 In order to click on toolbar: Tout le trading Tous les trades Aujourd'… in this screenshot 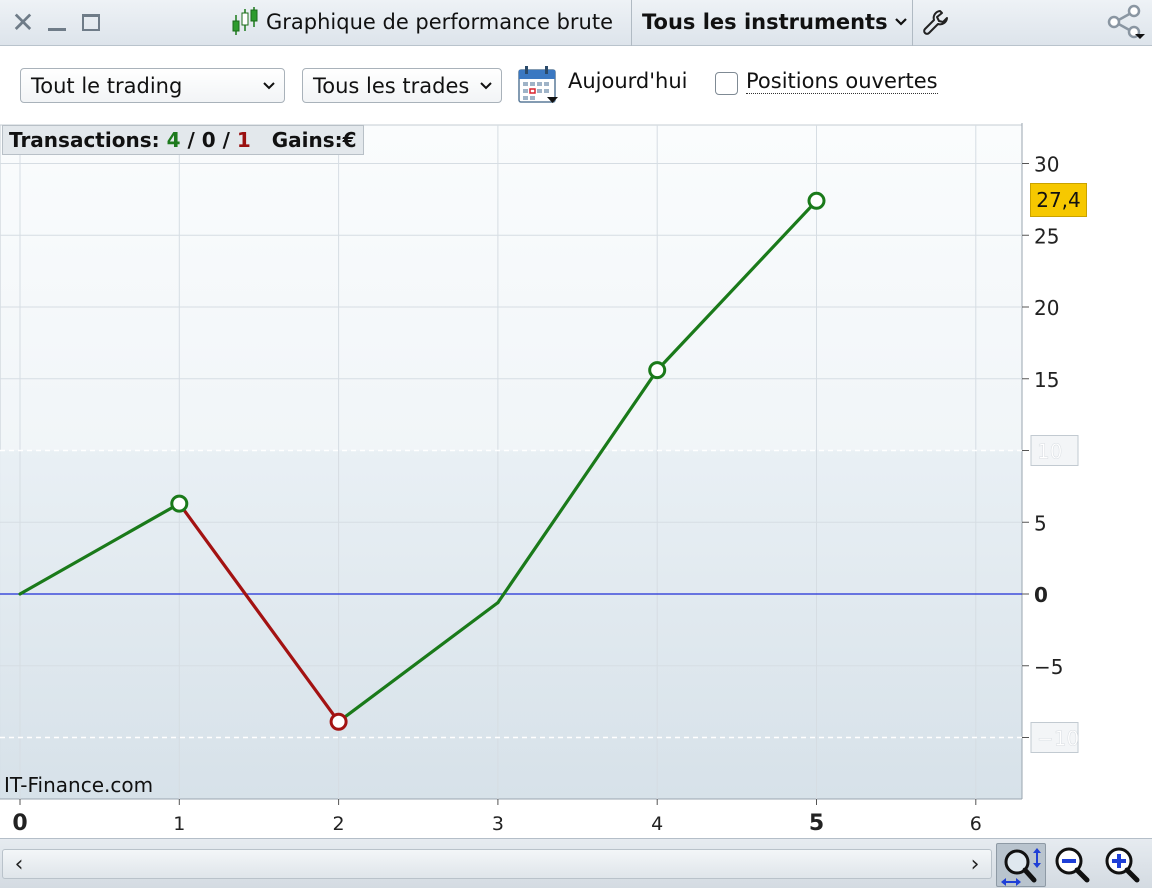, I will do `click(576, 85)`.